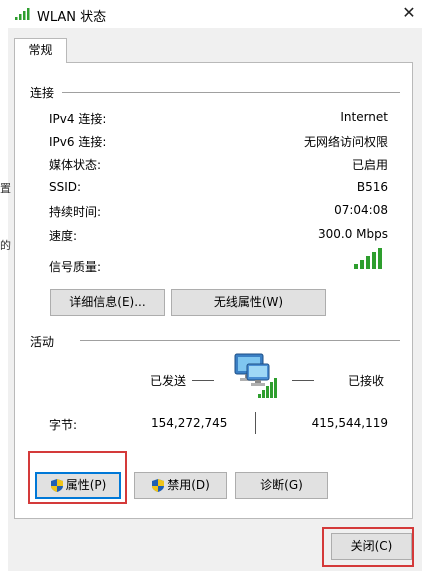 Image resolution: width=422 pixels, height=571 pixels. I want to click on disable-button: 禁用(D), so click(180, 485).